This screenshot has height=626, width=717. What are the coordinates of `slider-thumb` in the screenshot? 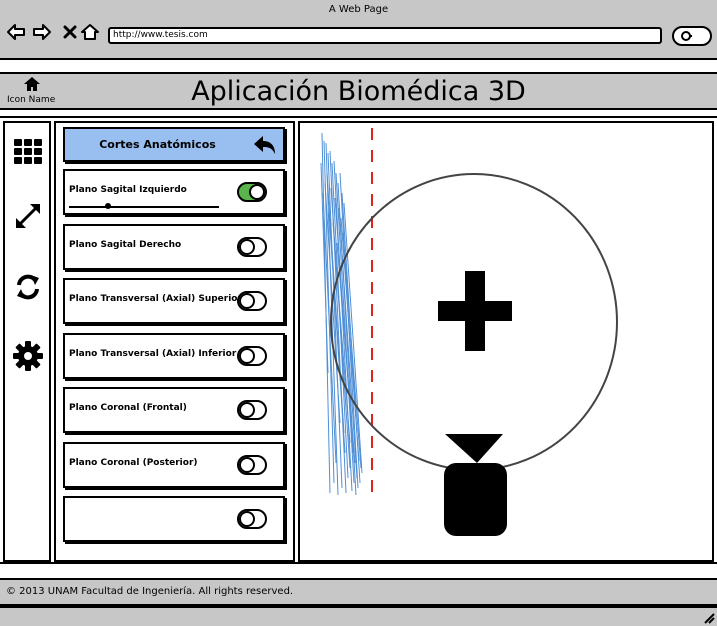 It's located at (108, 206).